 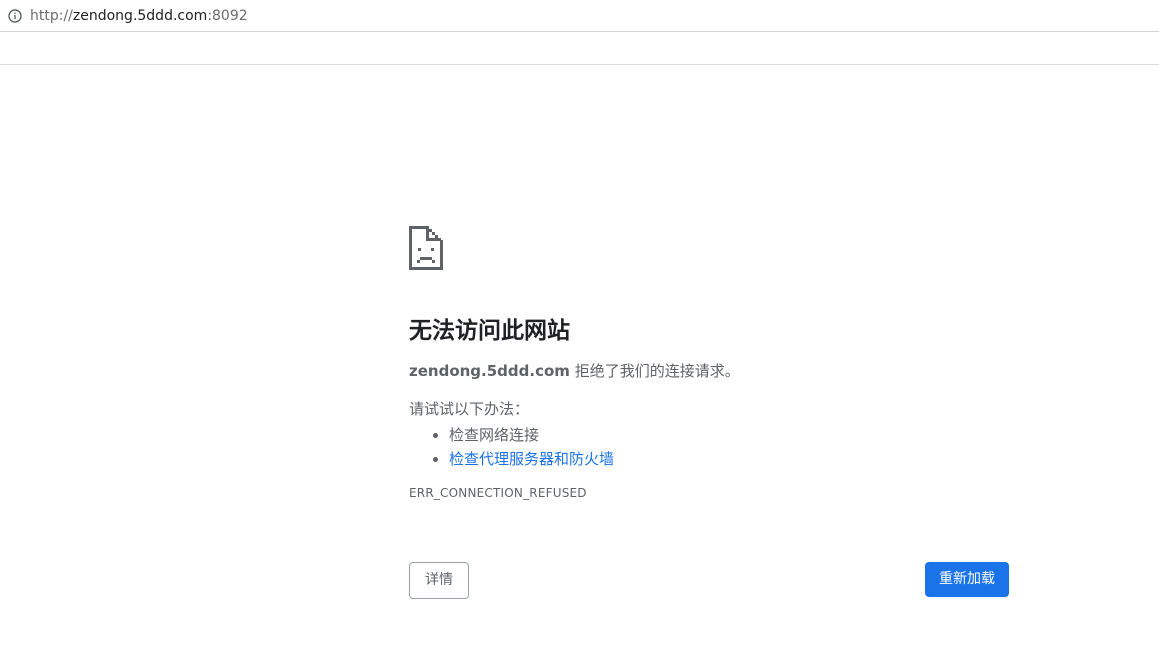 What do you see at coordinates (967, 579) in the screenshot?
I see `reload-button: 重新加载` at bounding box center [967, 579].